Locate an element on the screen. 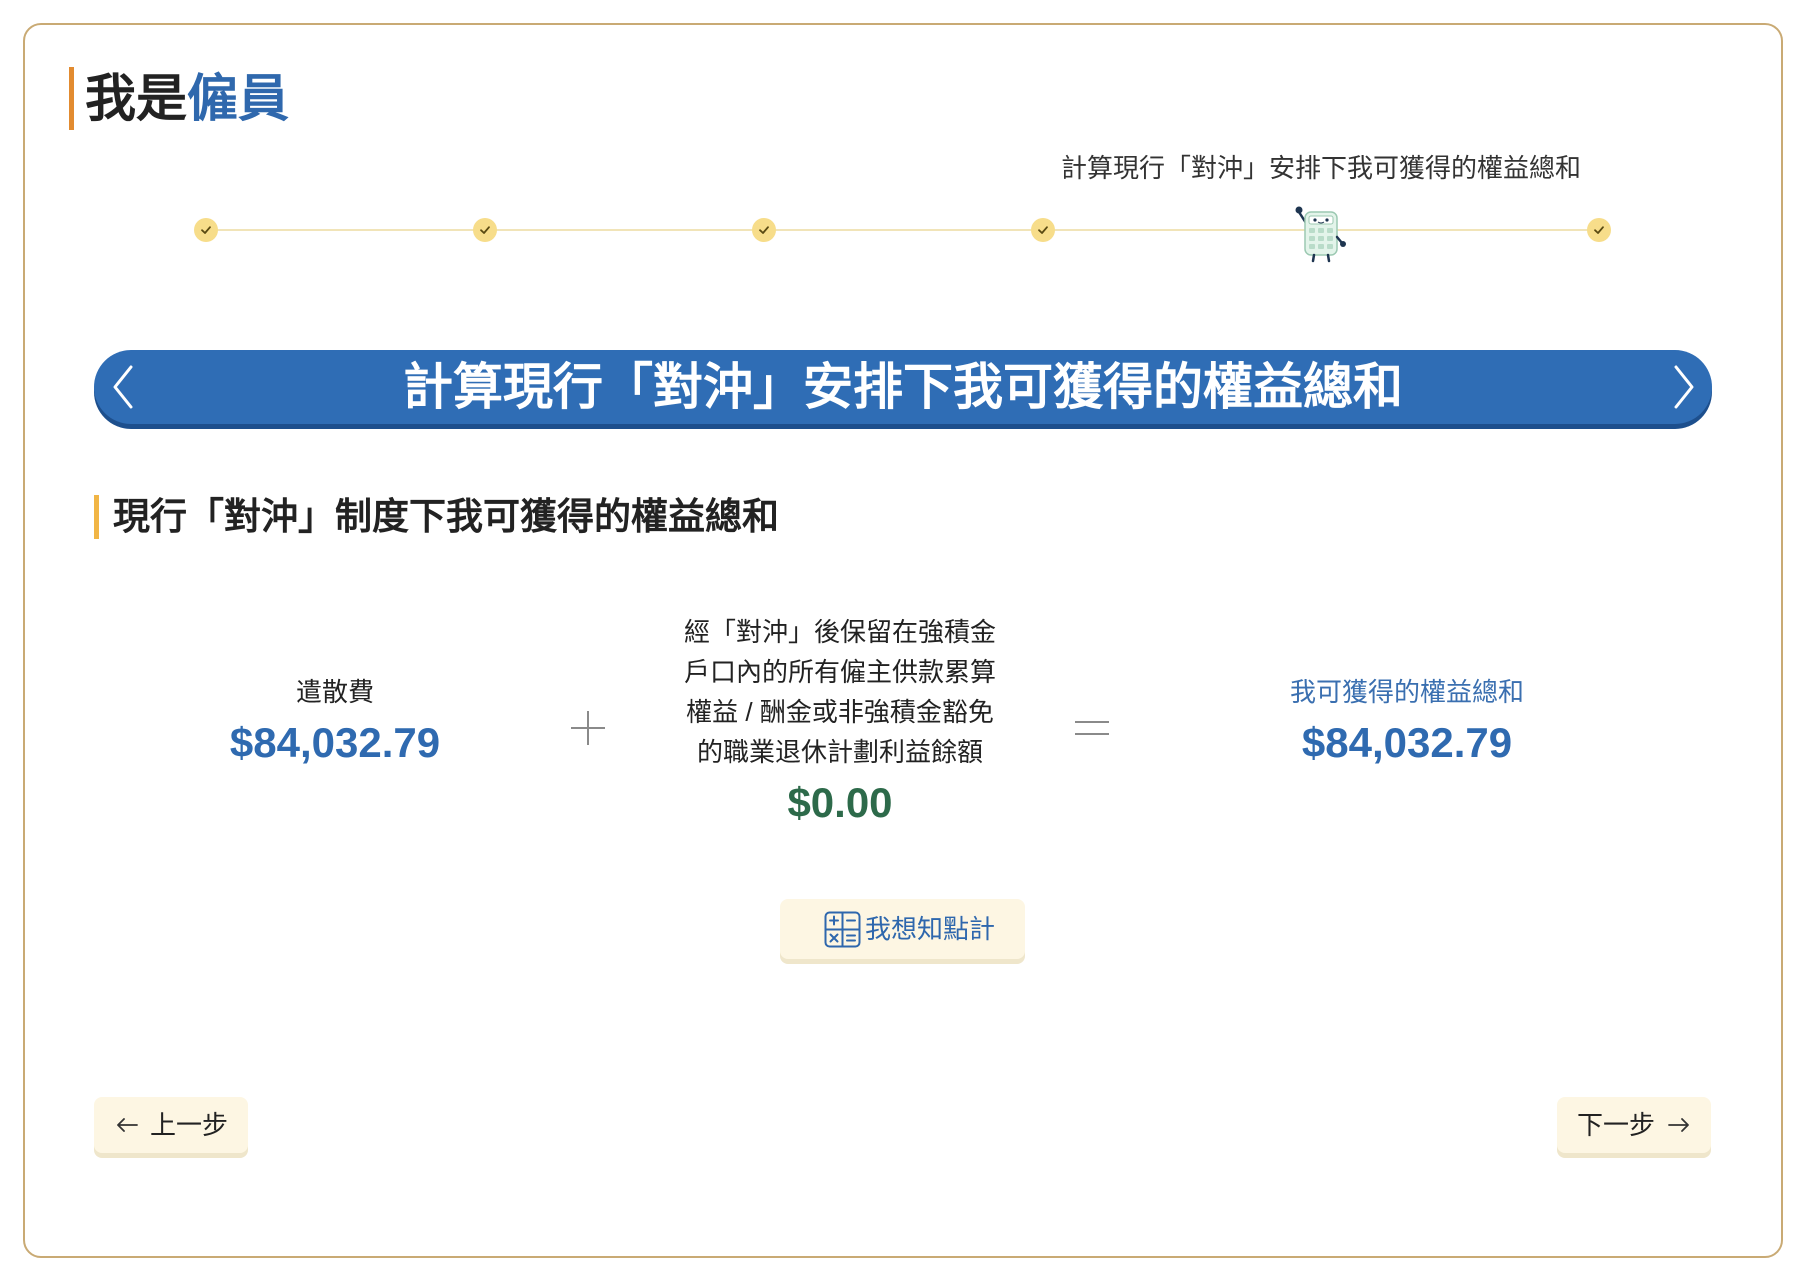 This screenshot has width=1806, height=1278. step-1-check-icon is located at coordinates (206, 230).